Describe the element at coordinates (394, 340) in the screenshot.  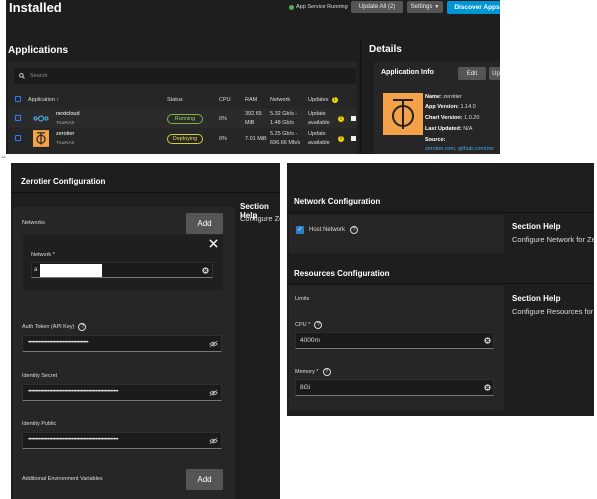
I see `cpu-input: 4000m` at that location.